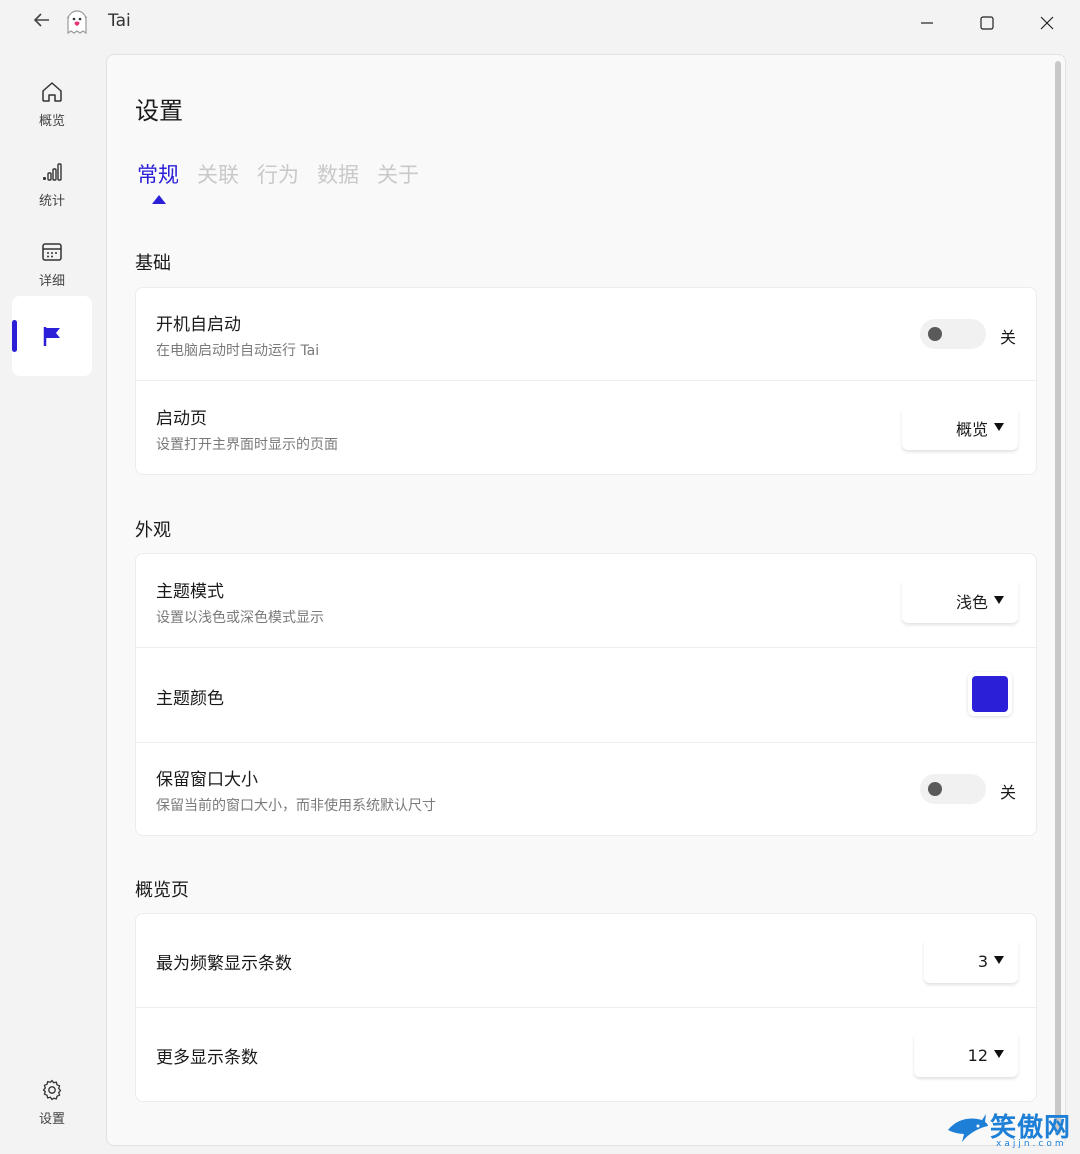  What do you see at coordinates (966, 1055) in the screenshot?
I see `more-count-select: 12` at bounding box center [966, 1055].